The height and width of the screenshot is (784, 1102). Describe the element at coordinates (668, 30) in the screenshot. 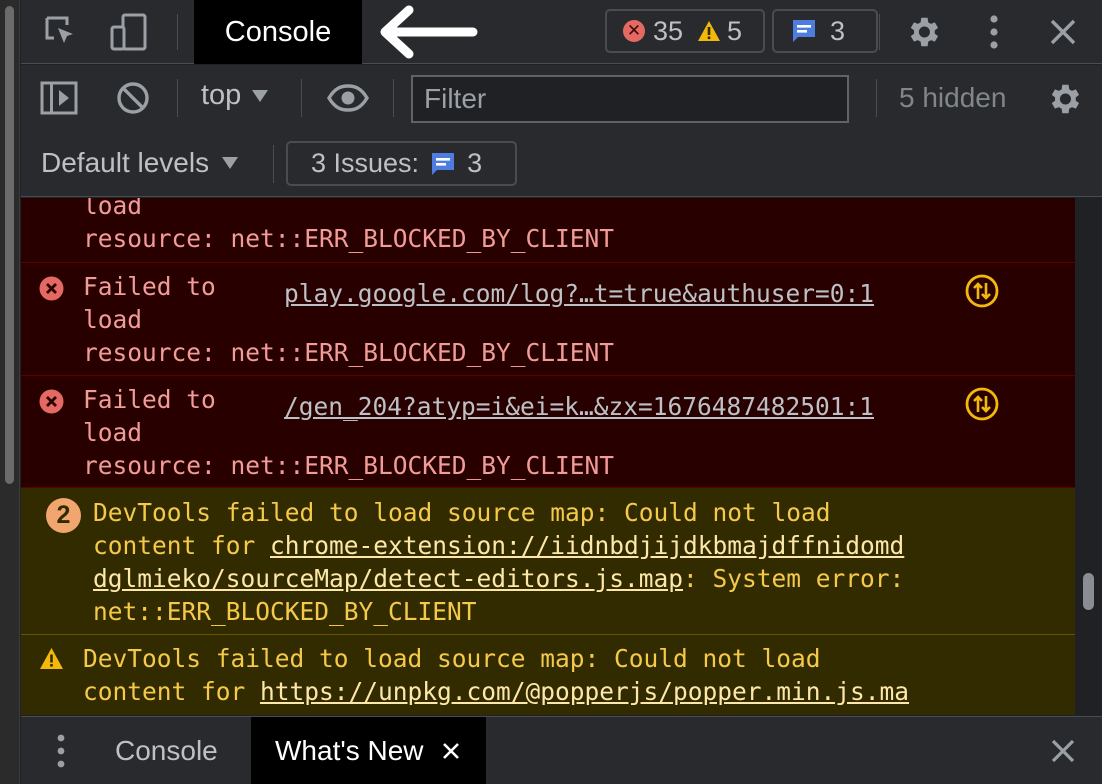

I see `error-count: 35` at that location.